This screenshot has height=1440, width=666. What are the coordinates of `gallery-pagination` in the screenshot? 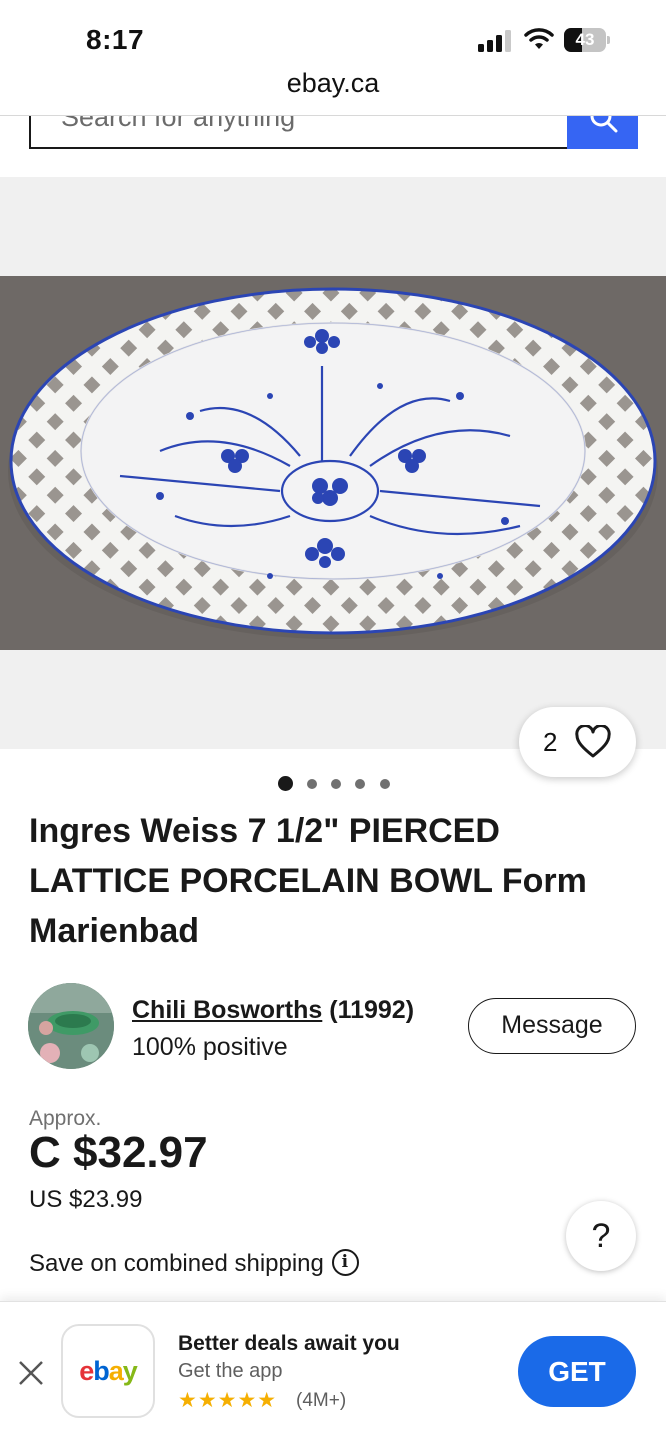 It's located at (338, 784).